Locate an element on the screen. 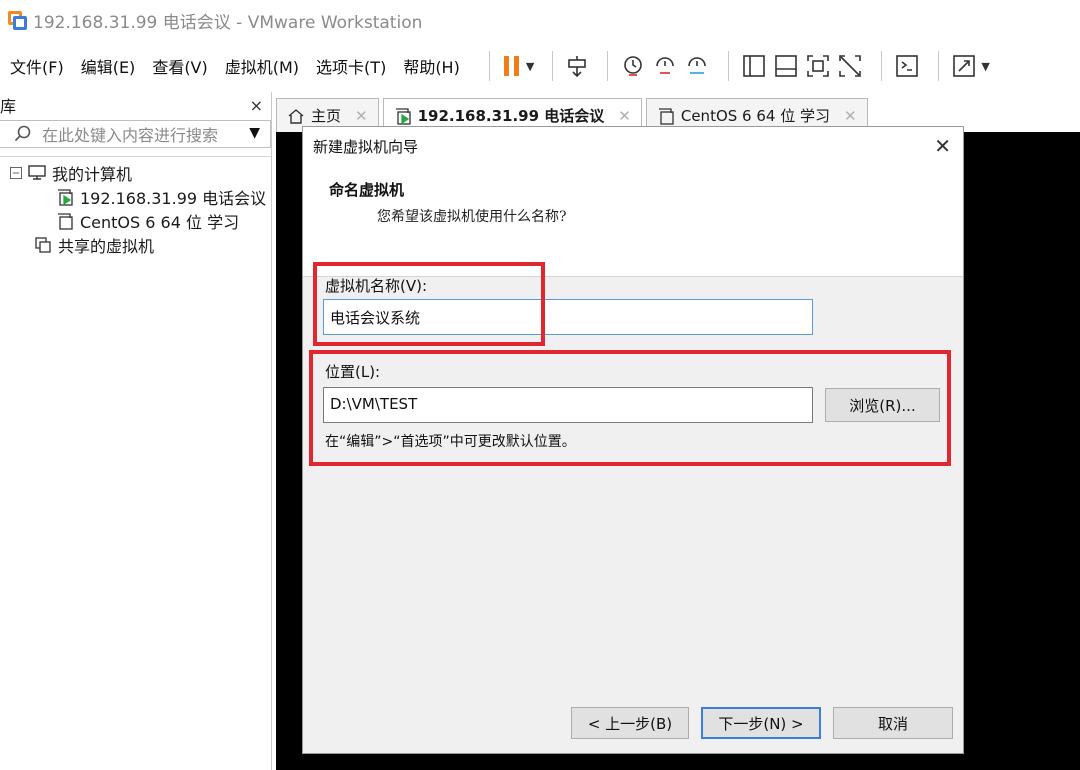  library-view-icon is located at coordinates (754, 66).